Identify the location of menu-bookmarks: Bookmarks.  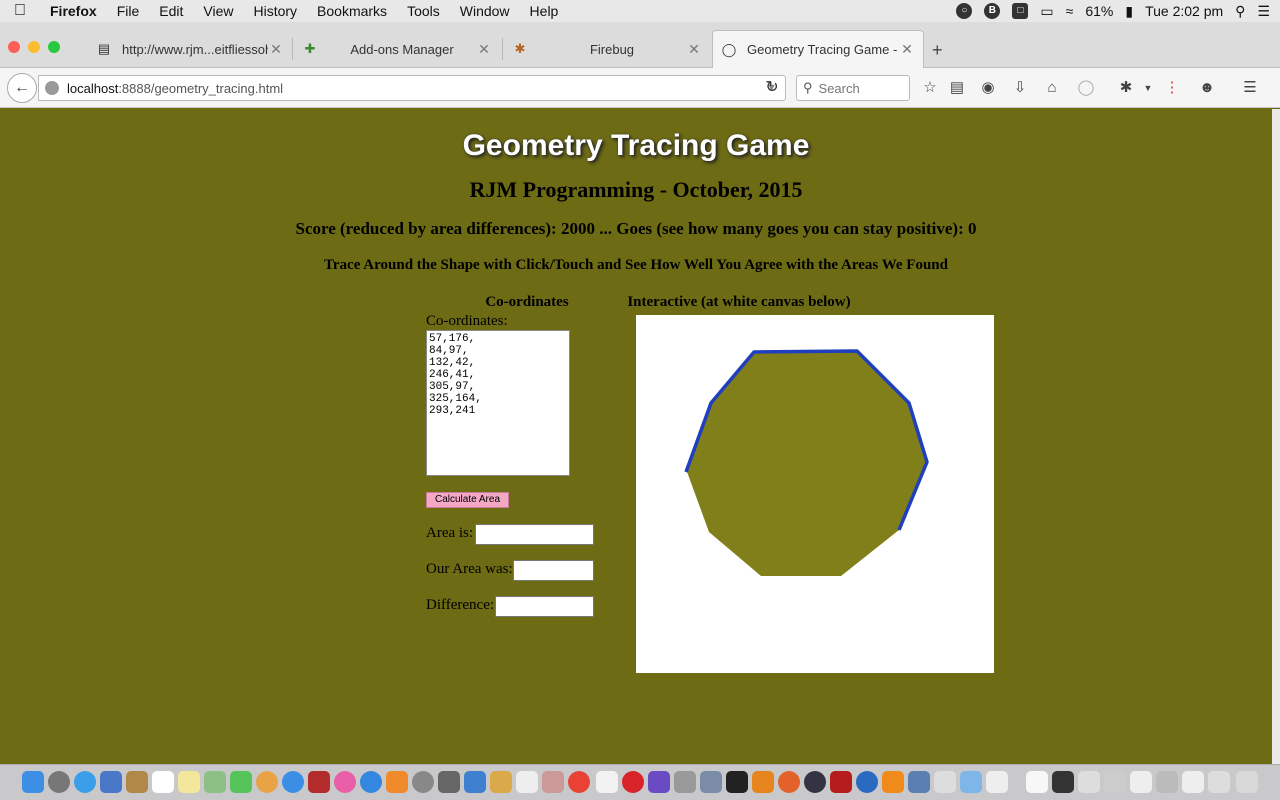
(352, 11).